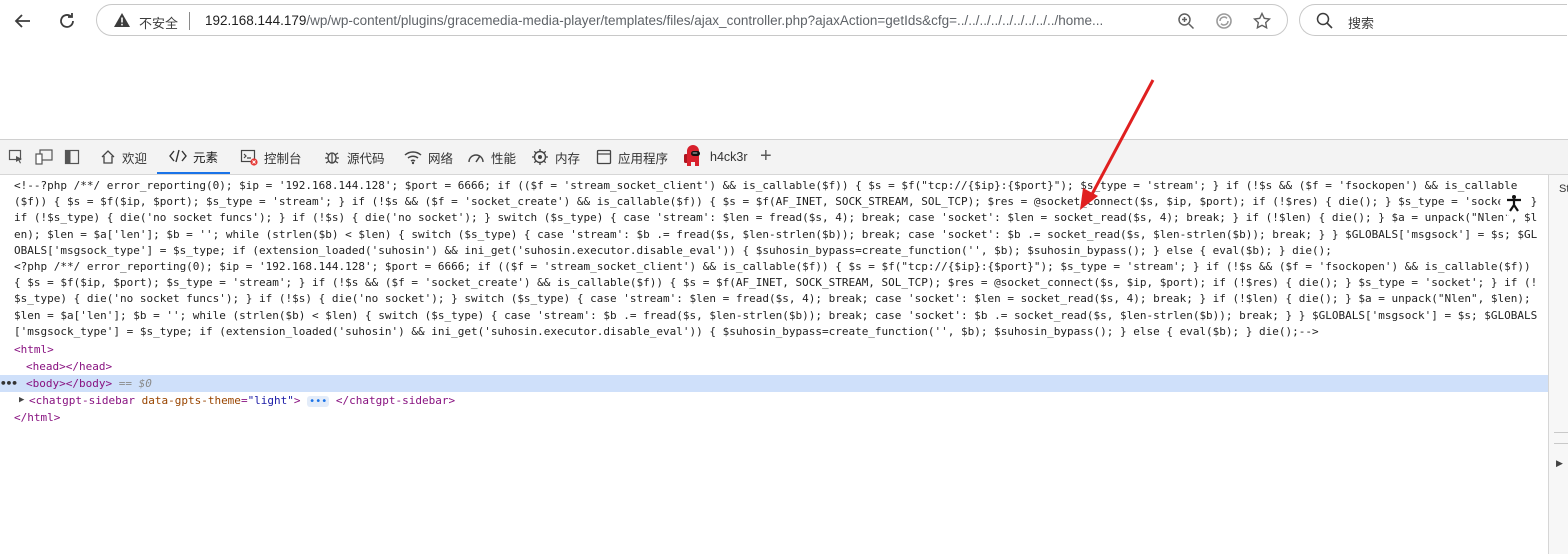 The image size is (1568, 554). Describe the element at coordinates (135, 158) in the screenshot. I see `tab-label: 欢迎` at that location.